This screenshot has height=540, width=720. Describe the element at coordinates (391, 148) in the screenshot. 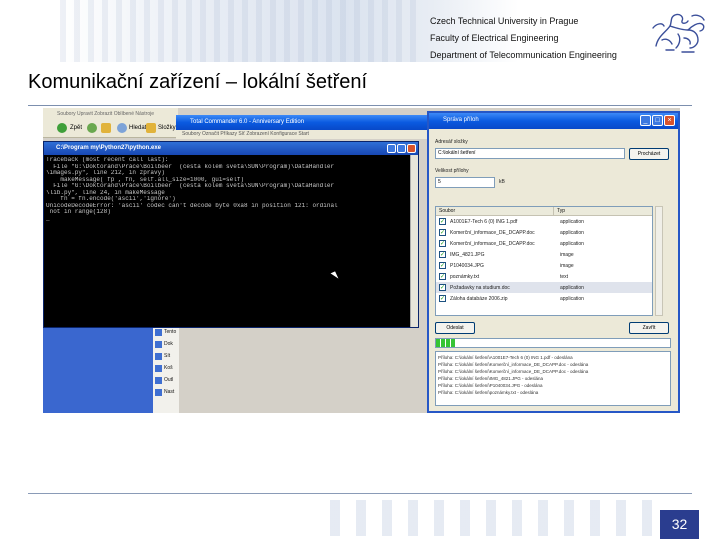

I see `minimize-button` at that location.